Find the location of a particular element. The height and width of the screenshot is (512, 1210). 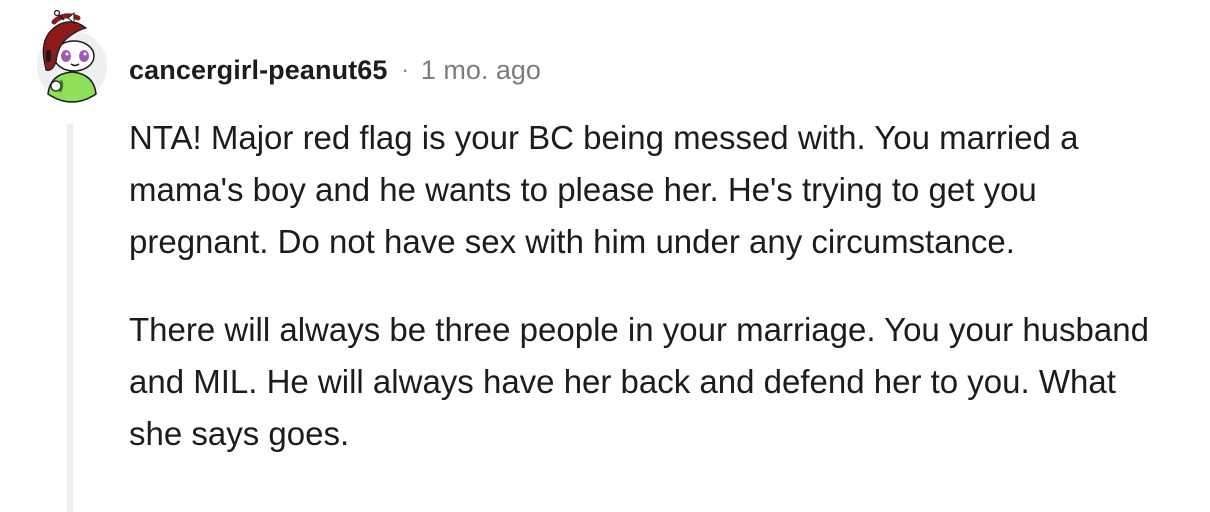

thread-collapse-line is located at coordinates (70, 318).